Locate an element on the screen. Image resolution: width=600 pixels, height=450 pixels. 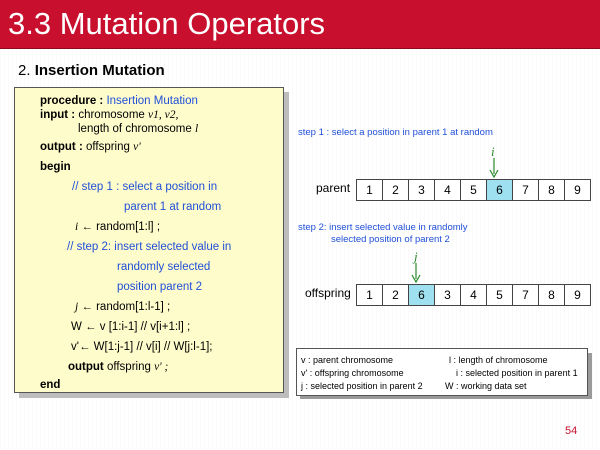
procedure-name: Insertion Mutation is located at coordinates (152, 101).